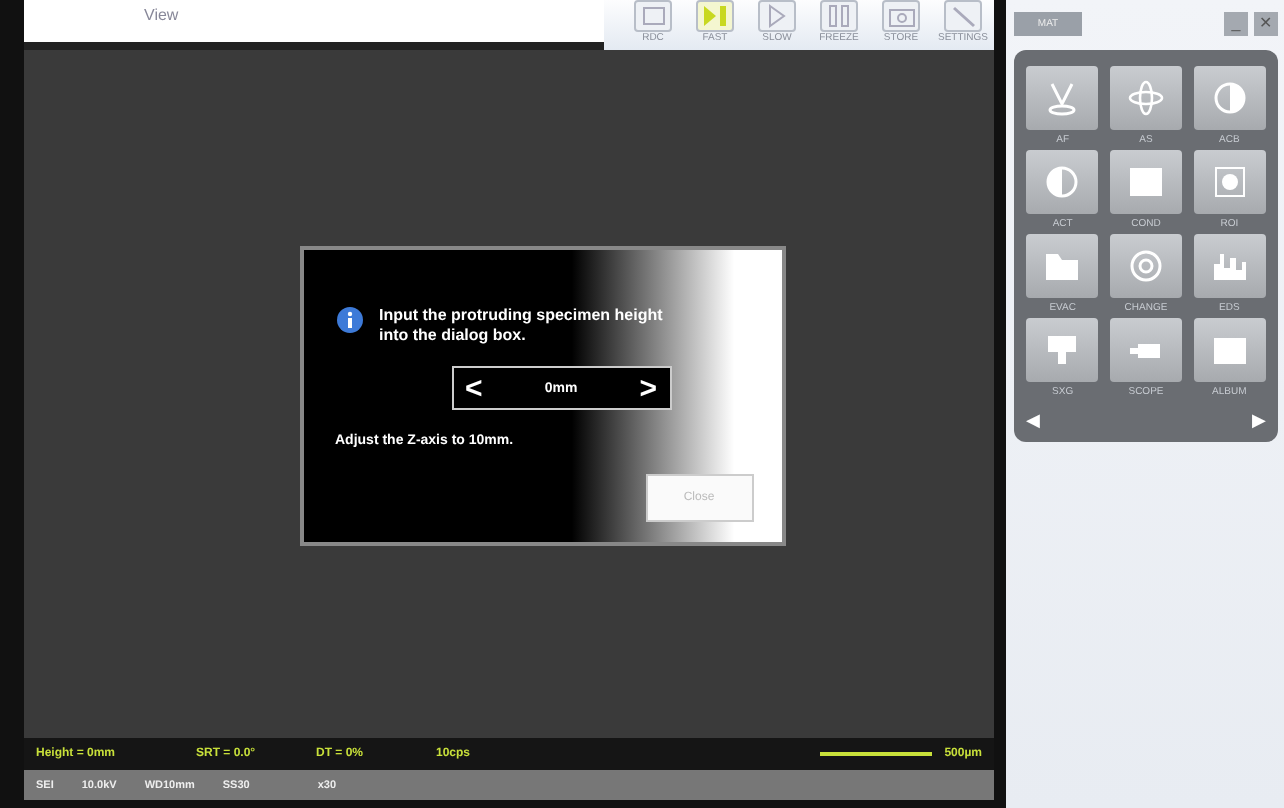 Image resolution: width=1284 pixels, height=808 pixels. I want to click on square-icon, so click(653, 16).